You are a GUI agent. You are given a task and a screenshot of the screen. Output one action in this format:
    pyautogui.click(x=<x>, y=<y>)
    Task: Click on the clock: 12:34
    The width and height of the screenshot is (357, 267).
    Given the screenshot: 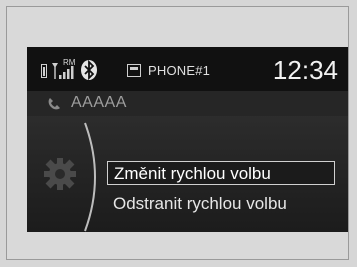 What is the action you would take?
    pyautogui.click(x=305, y=70)
    